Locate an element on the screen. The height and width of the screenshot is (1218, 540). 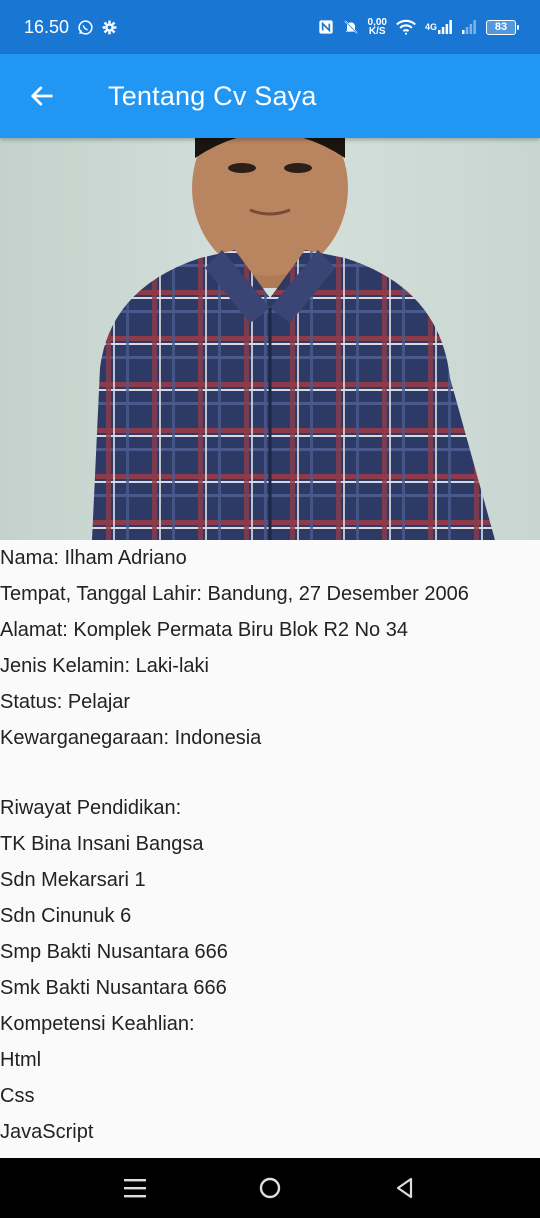
skill-item: JavaScript is located at coordinates (47, 1132).